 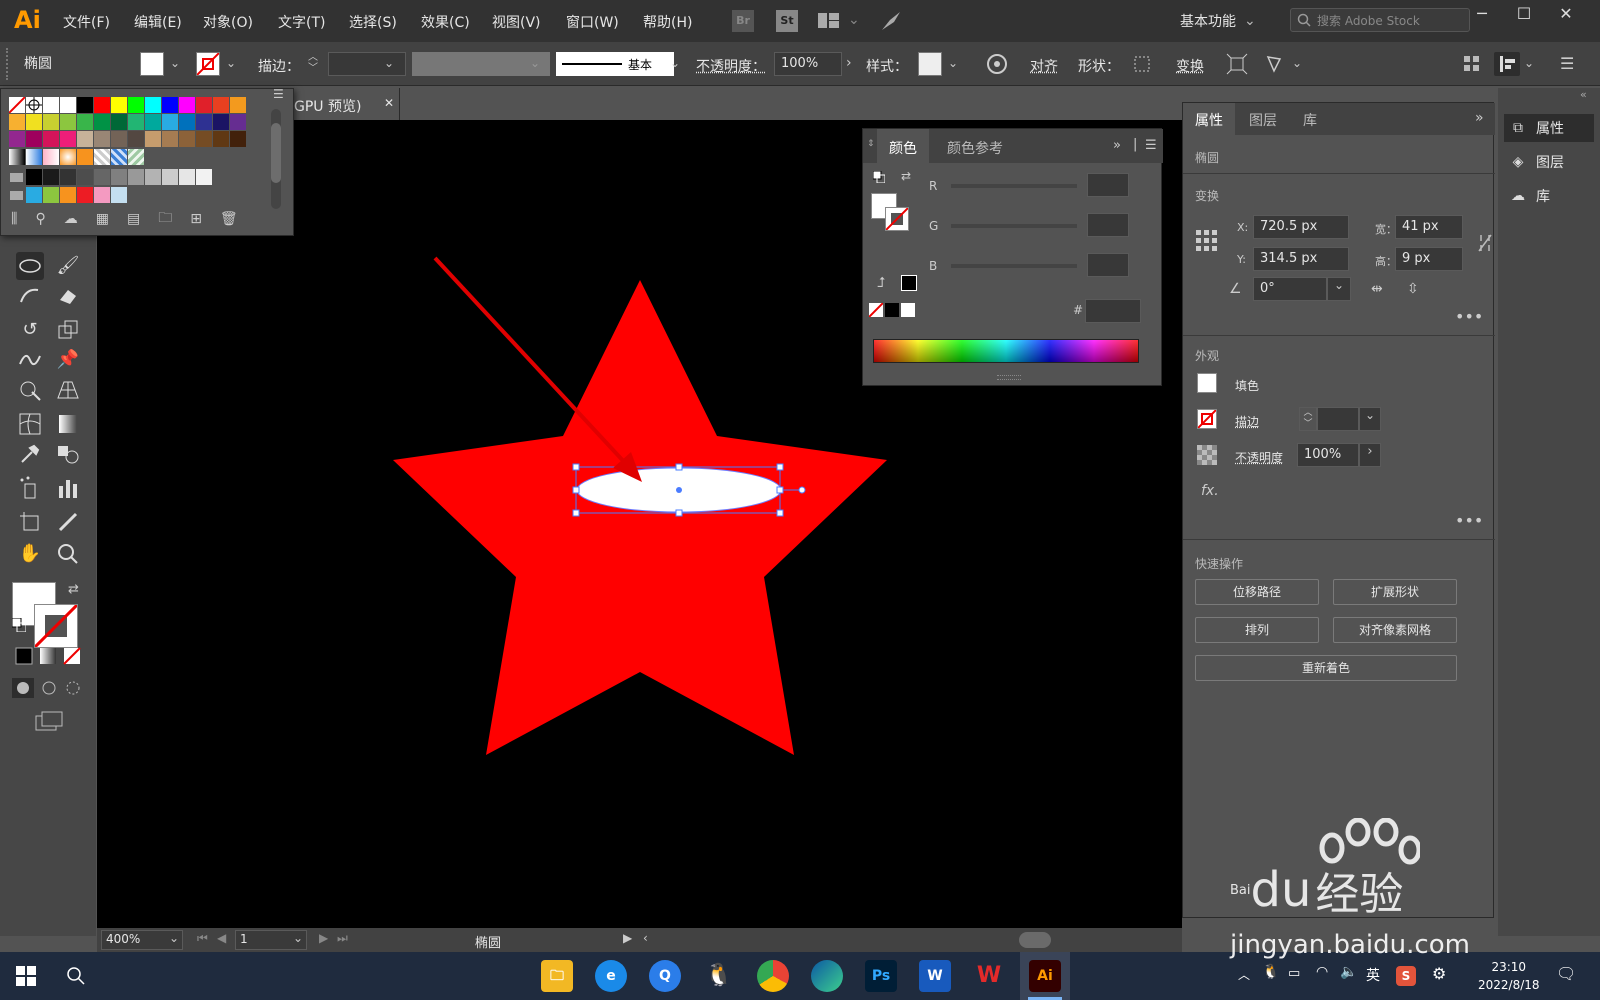 I want to click on notification-center-icon: 🗨, so click(x=1566, y=973).